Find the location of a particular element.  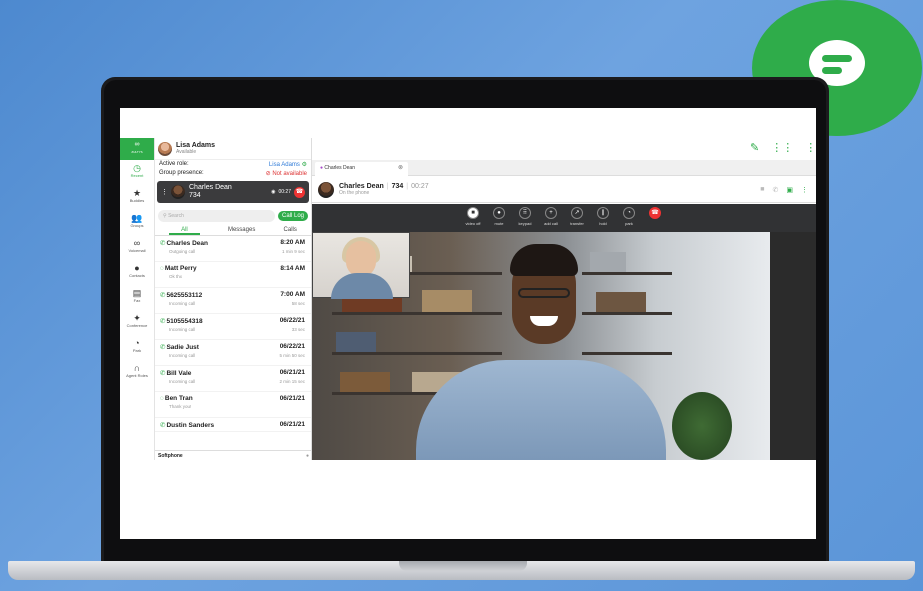

voicemail-icon: ∞ is located at coordinates (137, 243).